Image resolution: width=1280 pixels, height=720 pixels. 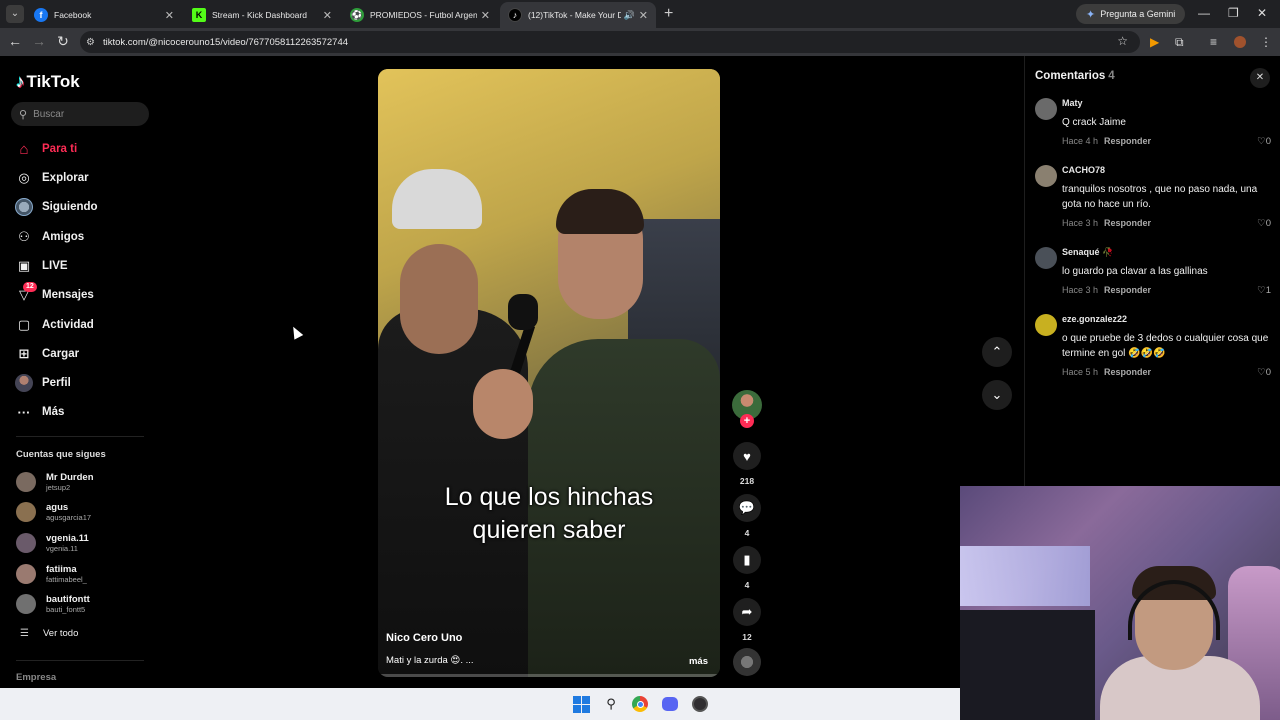 What do you see at coordinates (15, 14) in the screenshot?
I see `tab-search-button: ⌄` at bounding box center [15, 14].